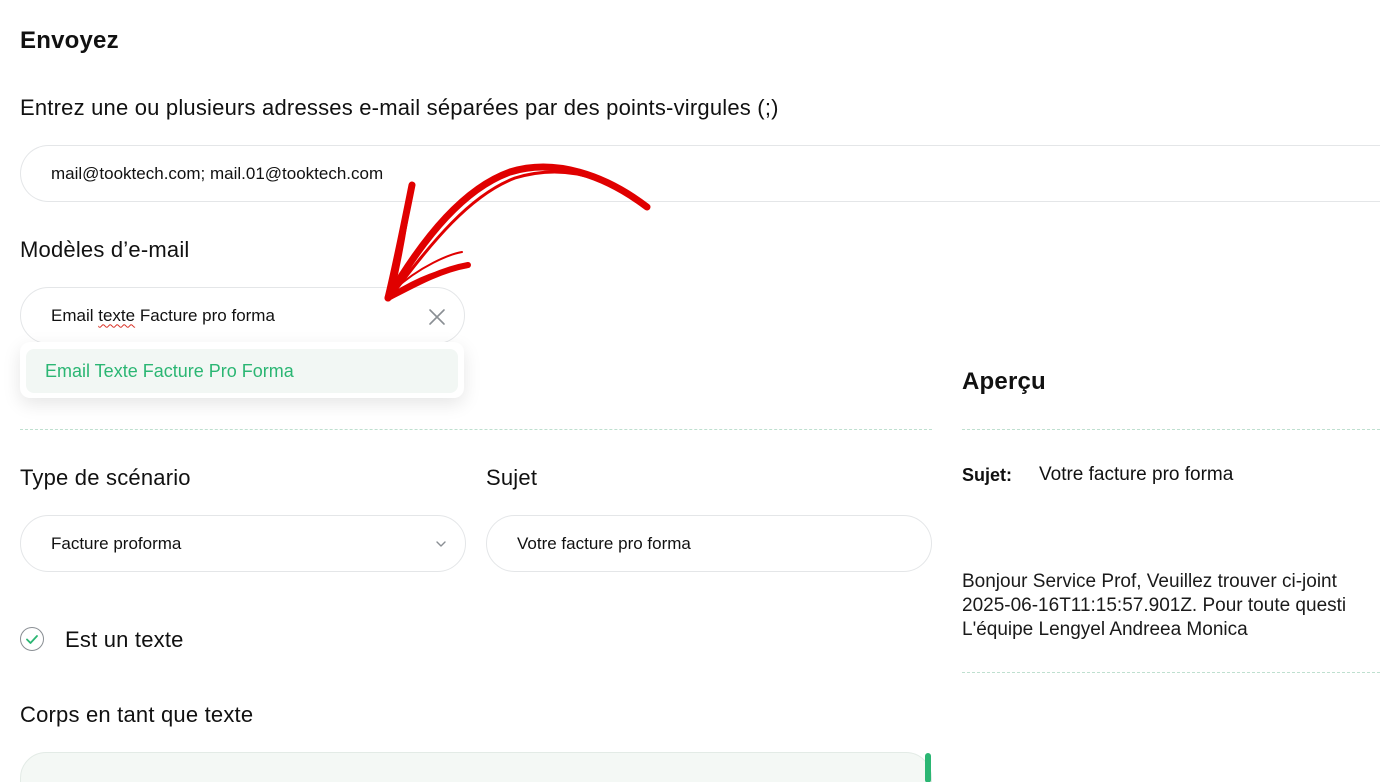 Image resolution: width=1380 pixels, height=782 pixels. Describe the element at coordinates (1171, 672) in the screenshot. I see `preview-divider-bottom` at that location.